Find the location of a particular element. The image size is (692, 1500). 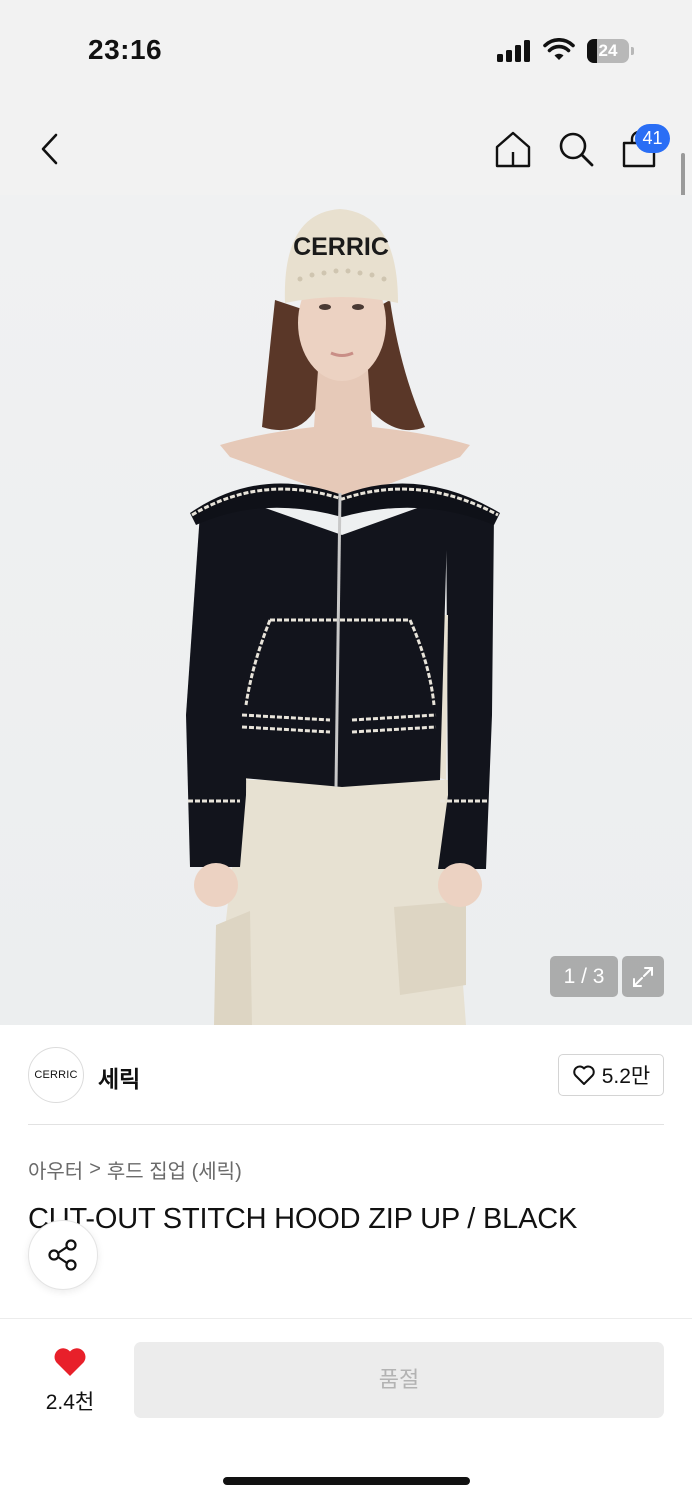

battery-icon: 24 is located at coordinates (608, 51).